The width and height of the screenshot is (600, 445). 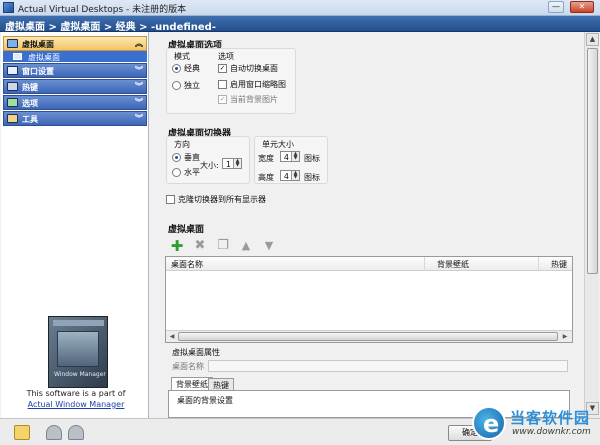 I want to click on product-box-image: Window Manager, so click(x=78, y=352).